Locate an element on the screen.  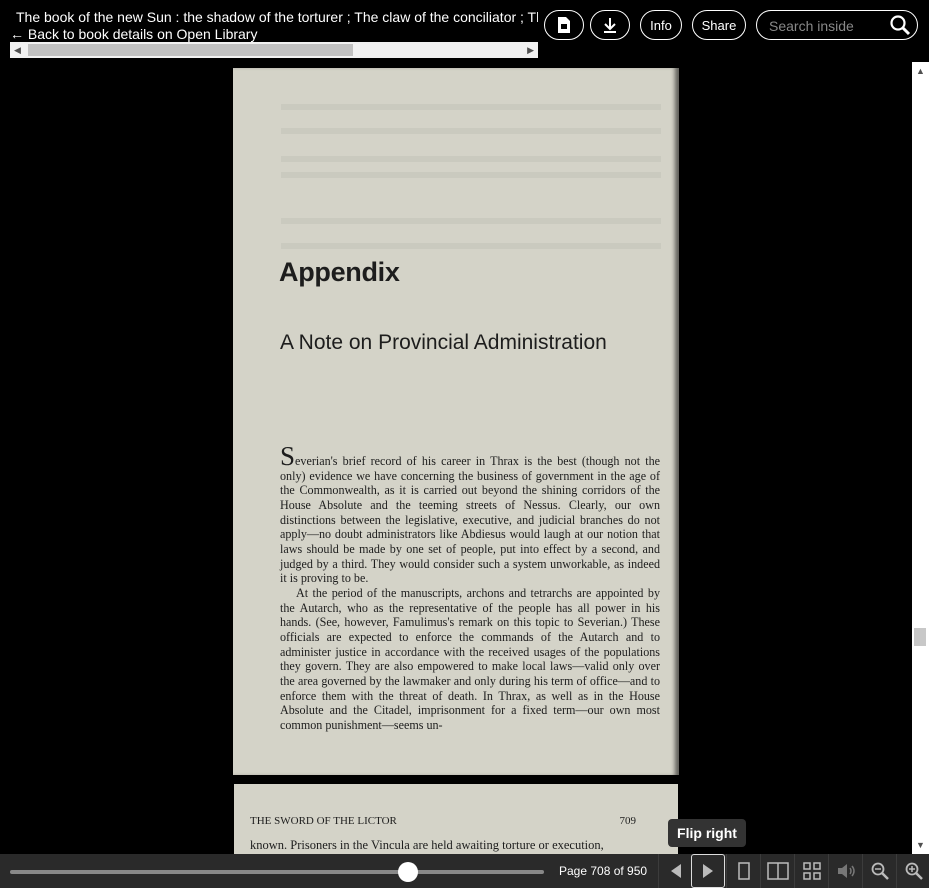
search-input is located at coordinates (828, 26).